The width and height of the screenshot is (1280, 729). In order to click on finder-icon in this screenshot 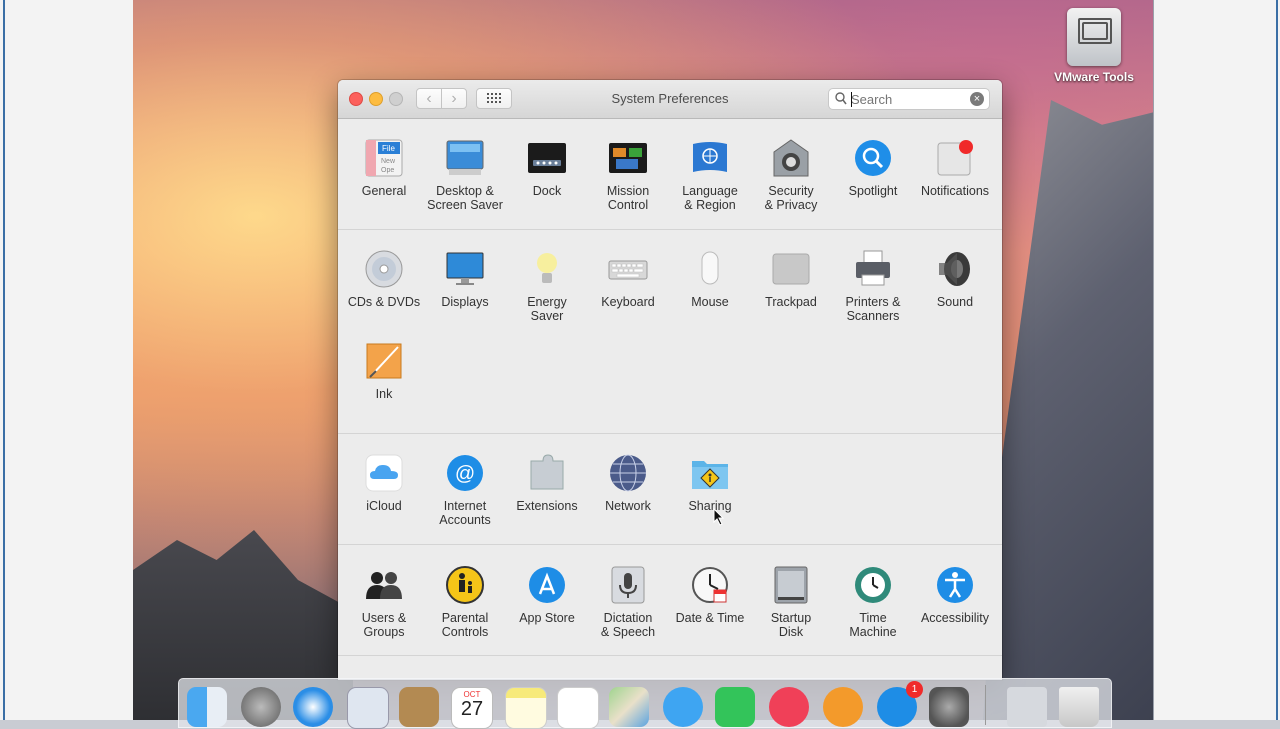, I will do `click(207, 707)`.